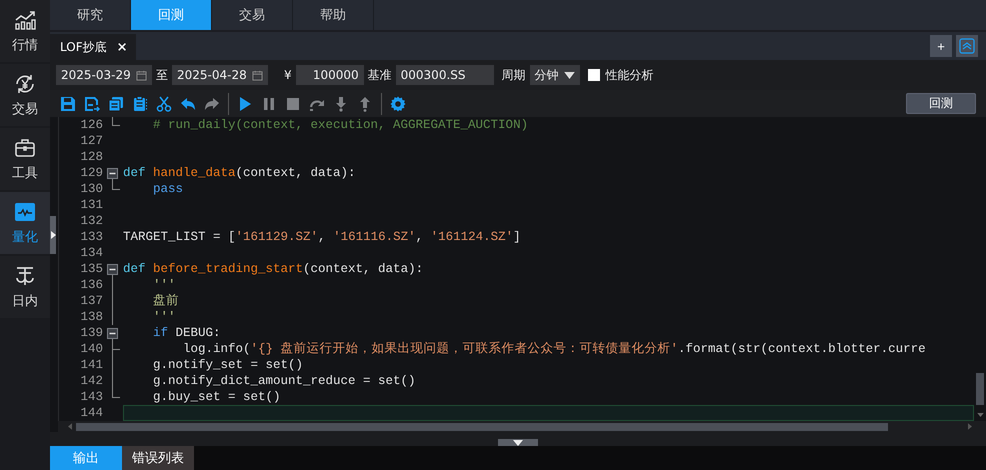 Image resolution: width=986 pixels, height=470 pixels. I want to click on clipboard-icon, so click(140, 104).